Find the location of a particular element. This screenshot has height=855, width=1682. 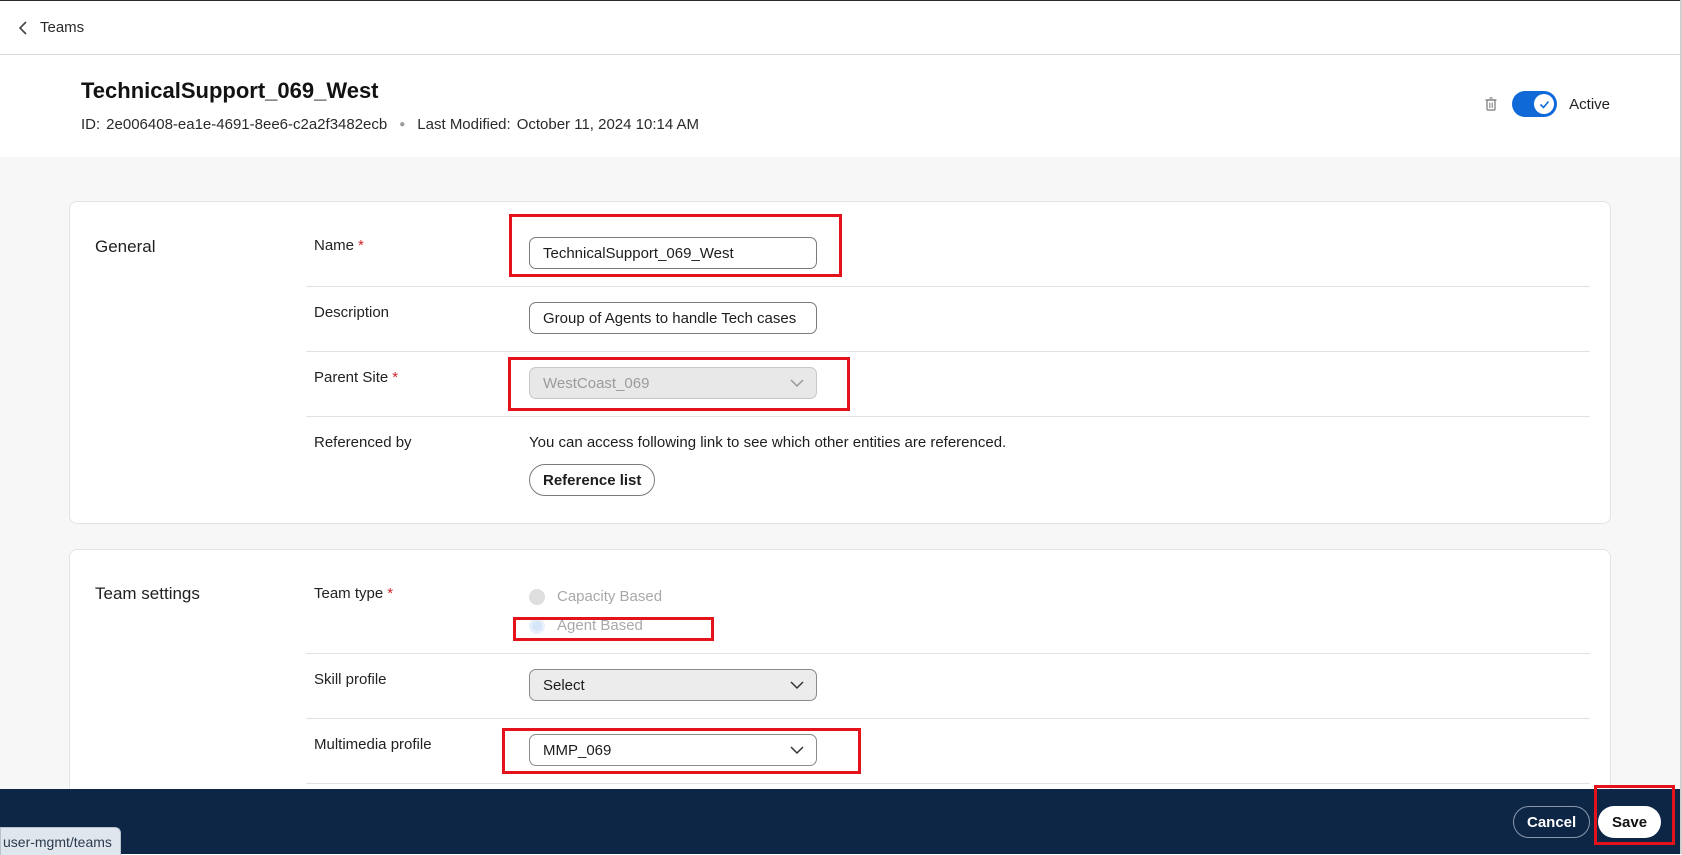

multimedia-profile-row: Multimedia profile MMP_069 is located at coordinates (948, 751).